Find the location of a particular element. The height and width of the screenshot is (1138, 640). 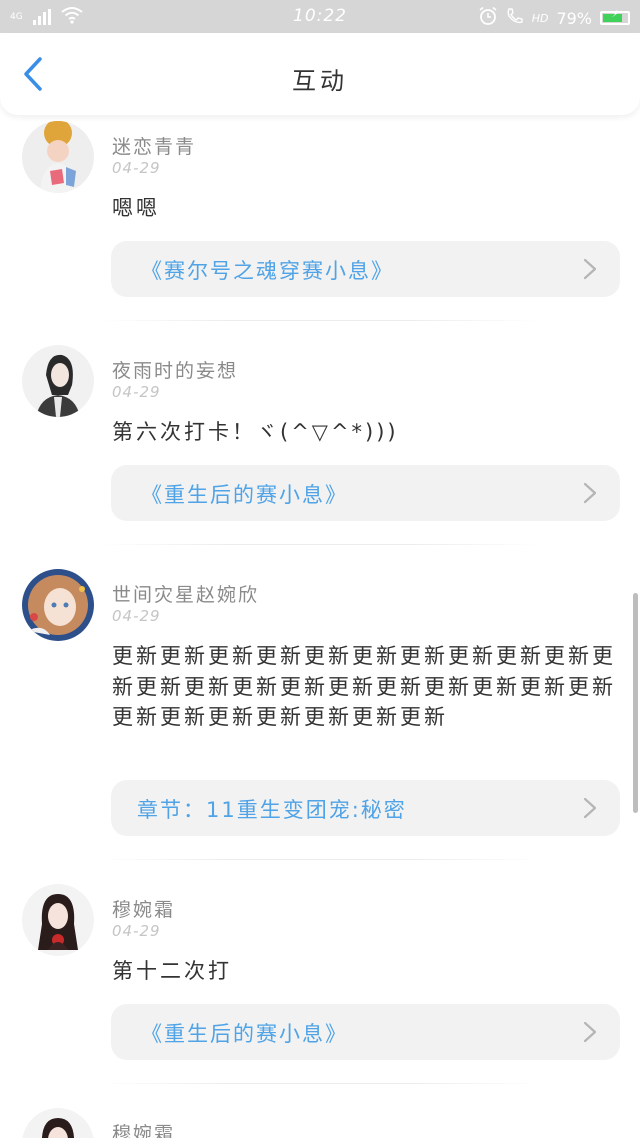

status-right: HD 79% ⚡ is located at coordinates (554, 18).